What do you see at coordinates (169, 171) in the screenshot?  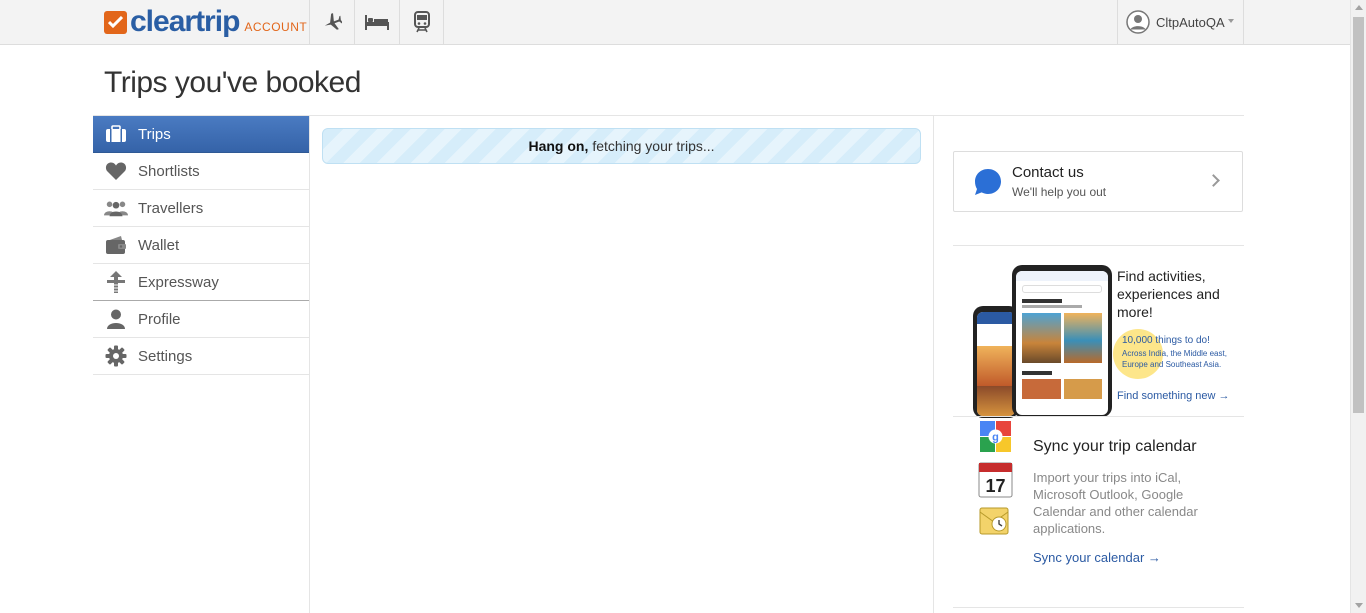 I see `sidebar-item-label: Shortlists` at bounding box center [169, 171].